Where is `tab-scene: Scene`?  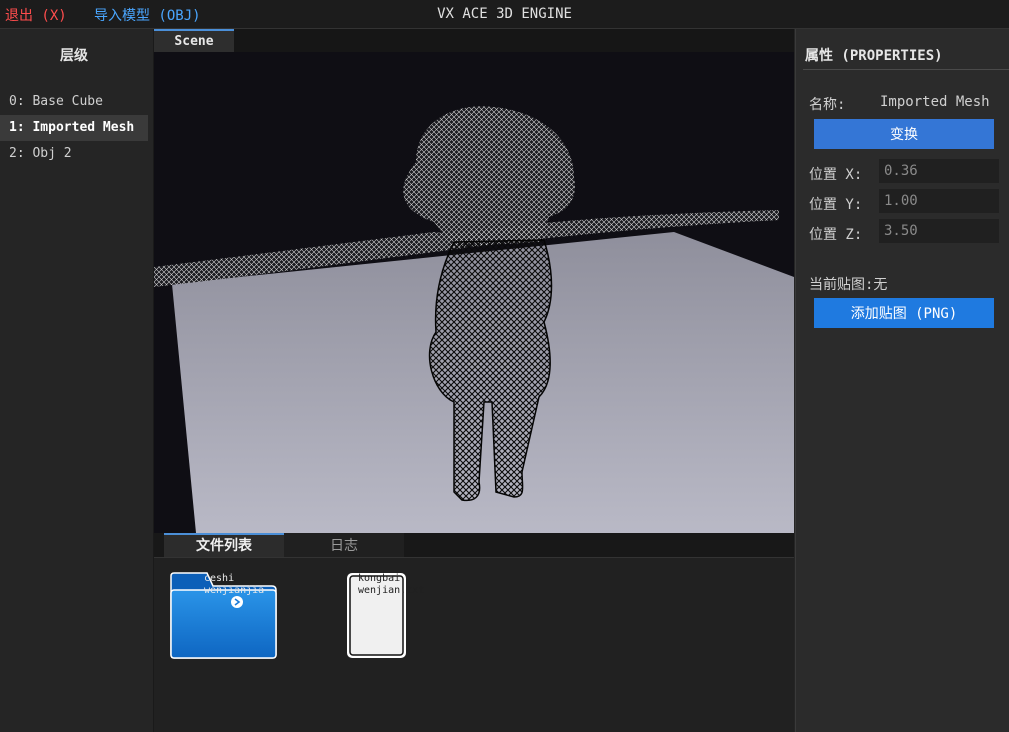
tab-scene: Scene is located at coordinates (194, 40).